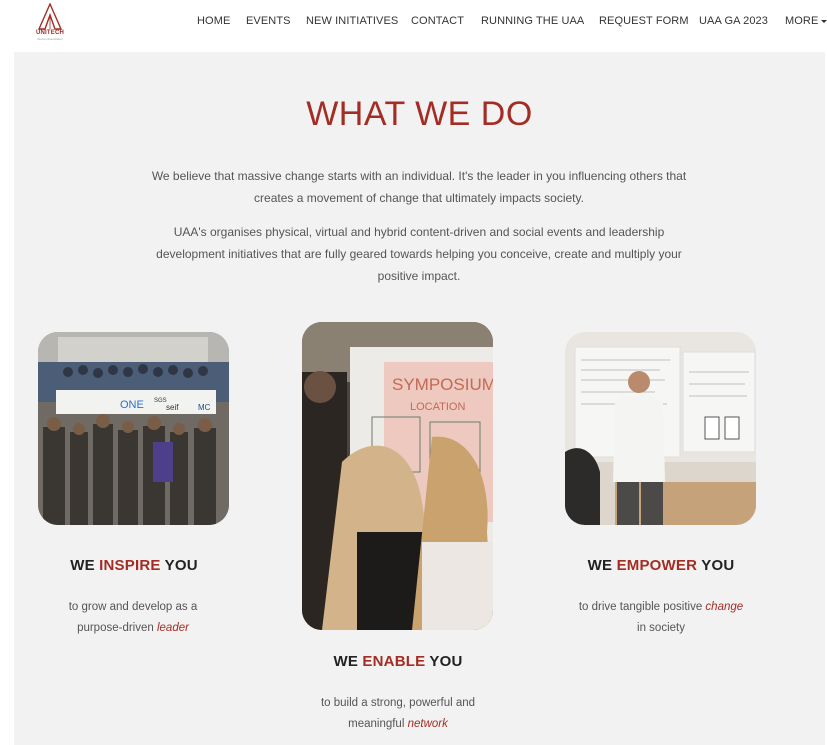  I want to click on inspire-desc-em: leader, so click(172, 628).